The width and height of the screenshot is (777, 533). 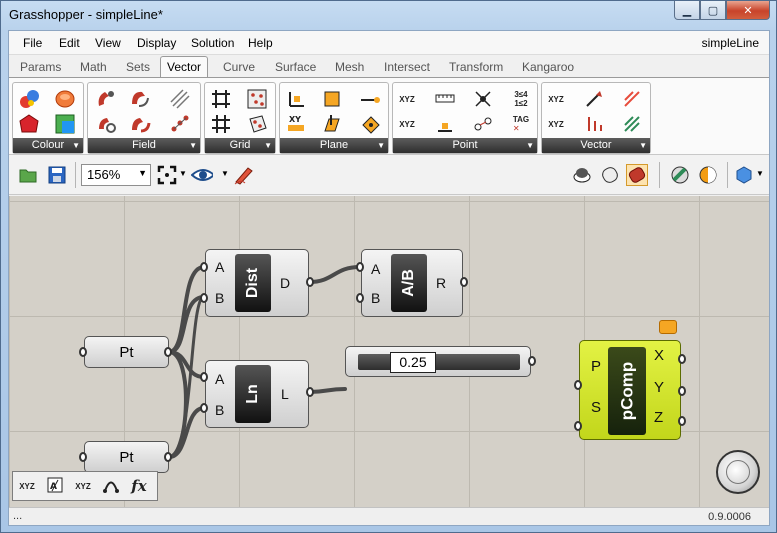 What do you see at coordinates (126, 457) in the screenshot?
I see `point-param-2: Pt` at bounding box center [126, 457].